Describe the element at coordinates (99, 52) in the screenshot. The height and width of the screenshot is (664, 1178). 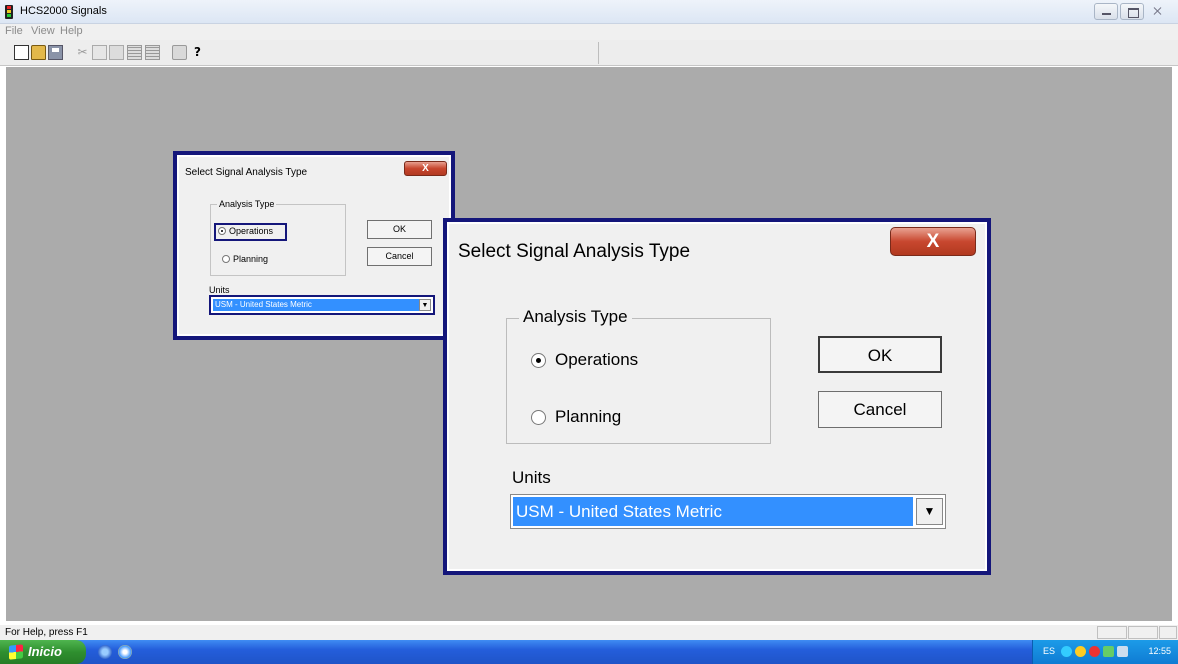
I see `copy-icon` at that location.